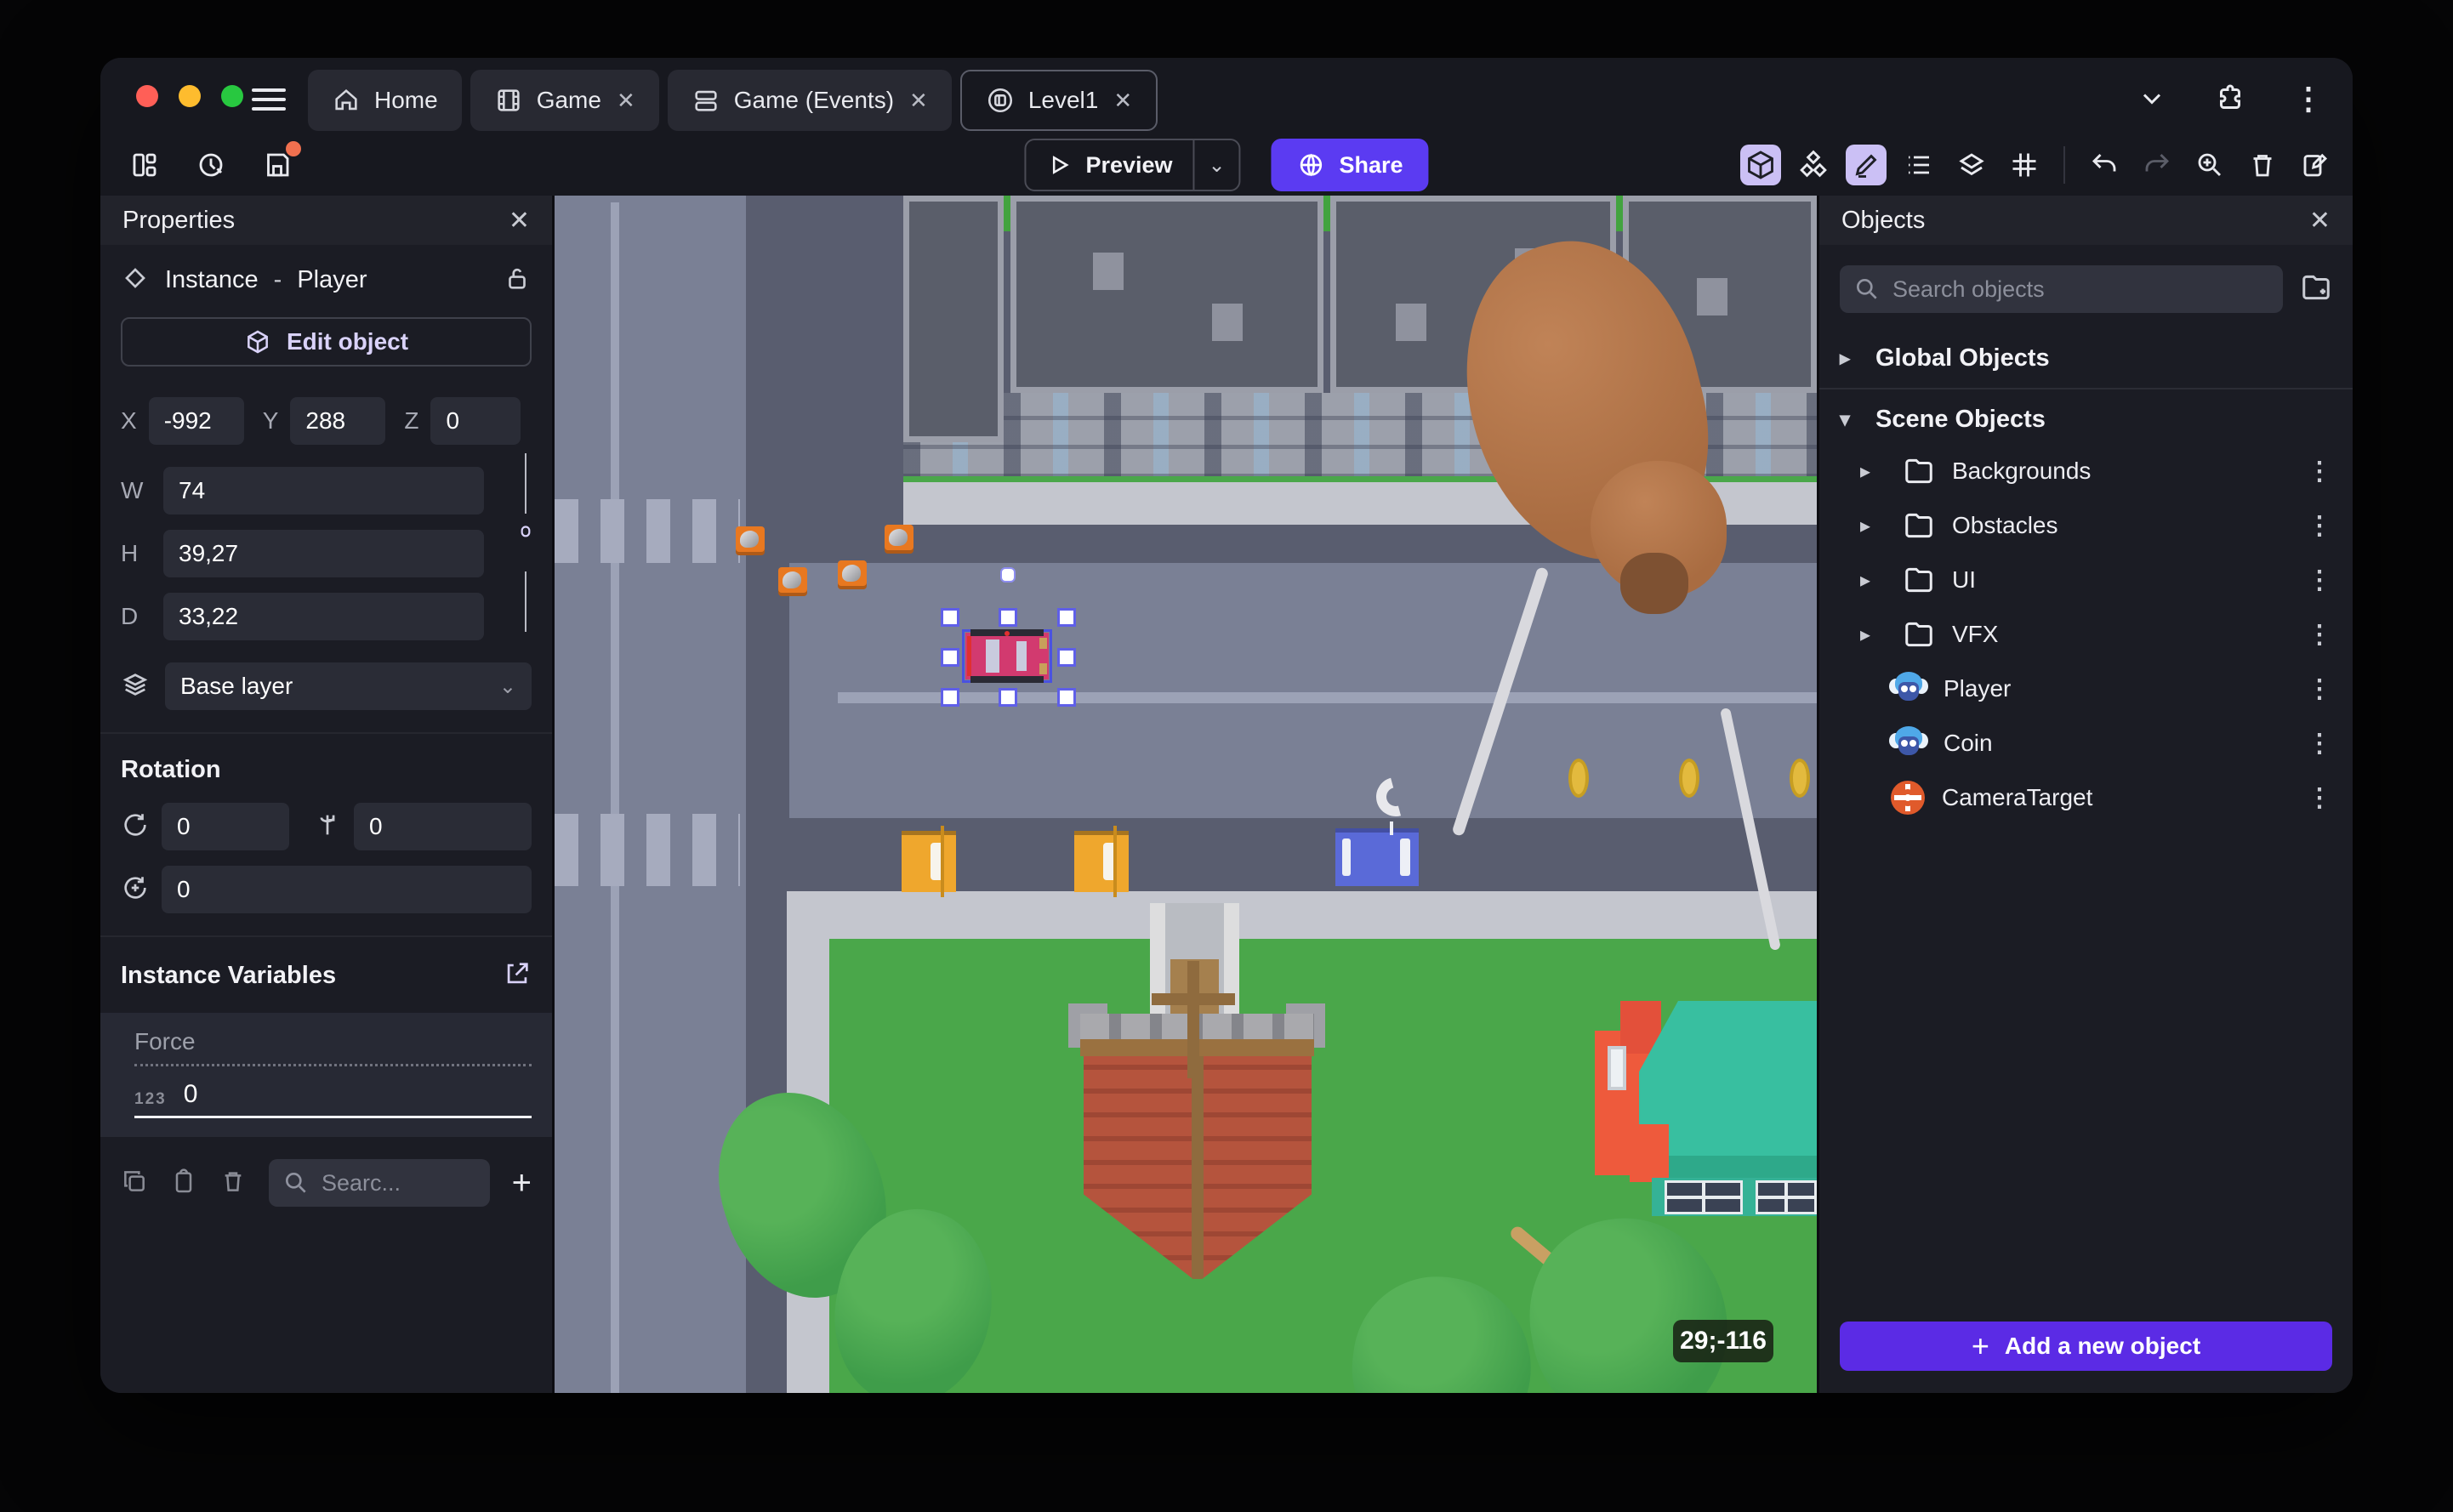 This screenshot has height=1512, width=2453. I want to click on add-variable-icon: +, so click(522, 1183).